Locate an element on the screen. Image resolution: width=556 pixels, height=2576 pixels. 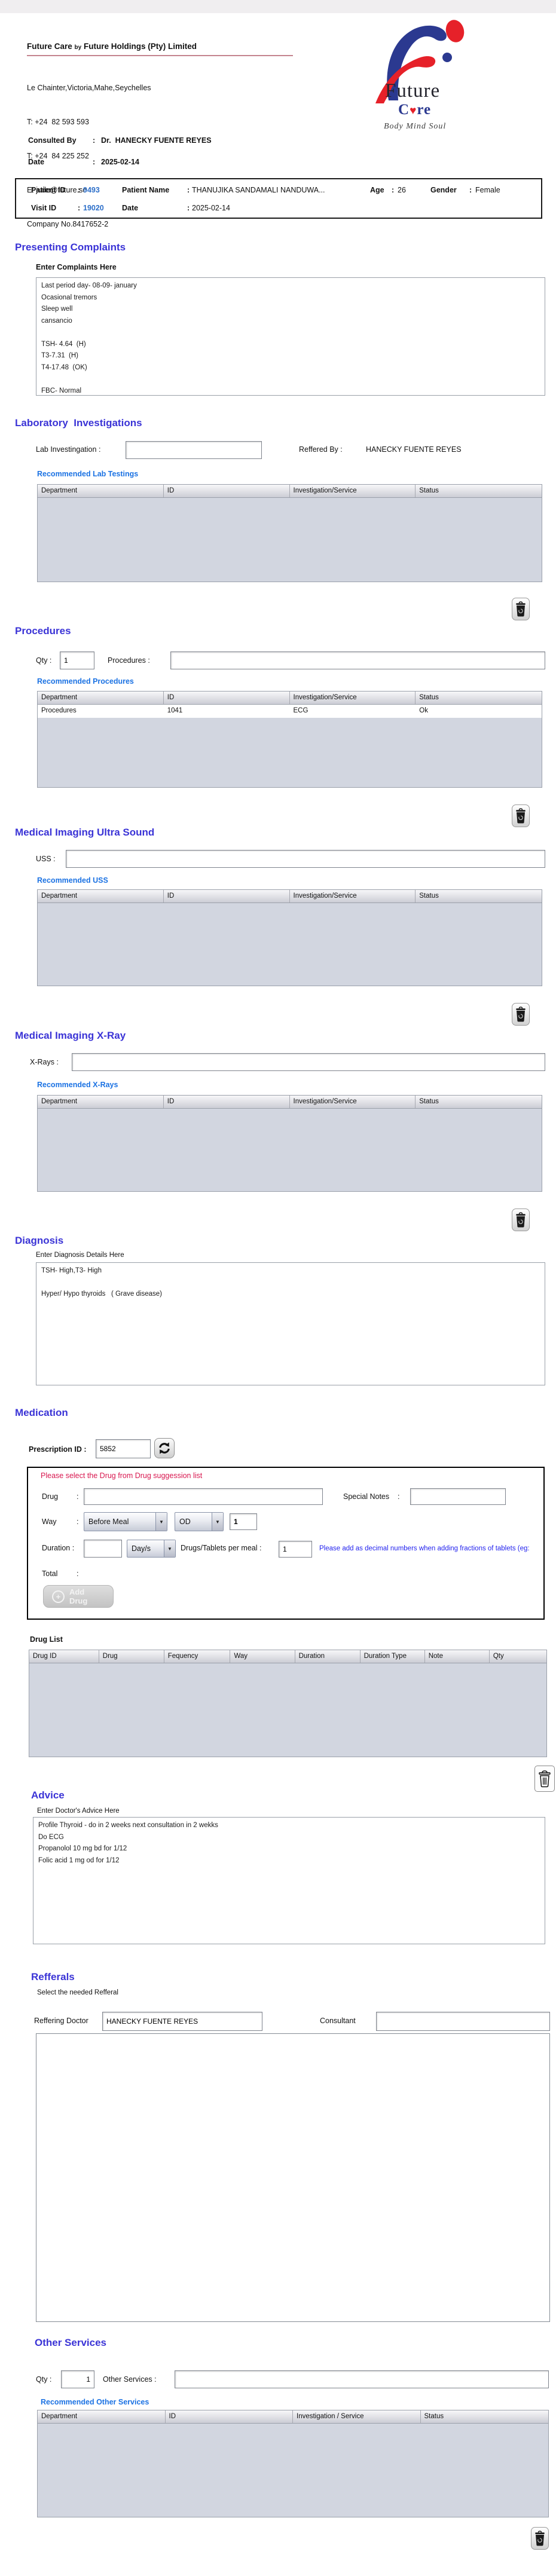
drug-colon: : is located at coordinates (78, 1496).